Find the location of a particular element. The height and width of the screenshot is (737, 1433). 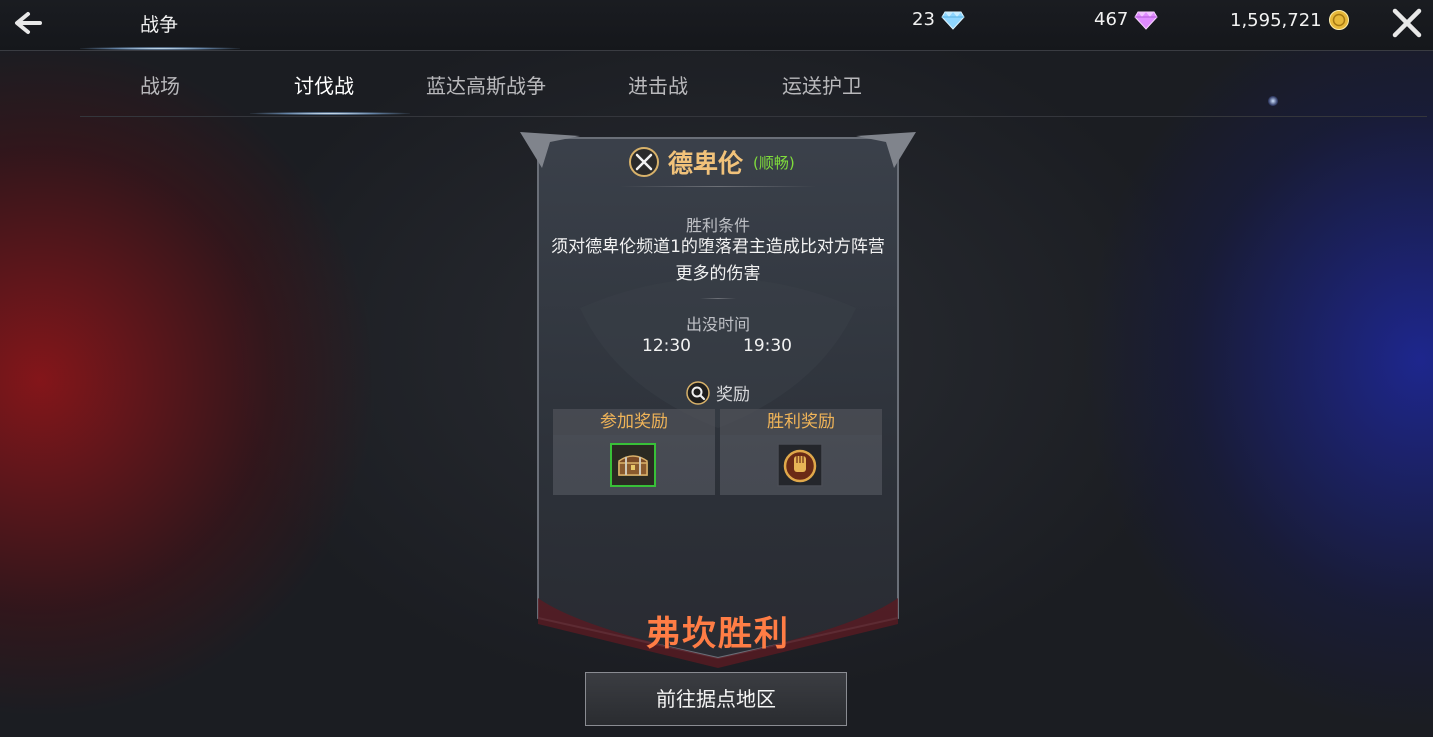

go-to-stronghold-button: 前往据点地区 is located at coordinates (716, 699).